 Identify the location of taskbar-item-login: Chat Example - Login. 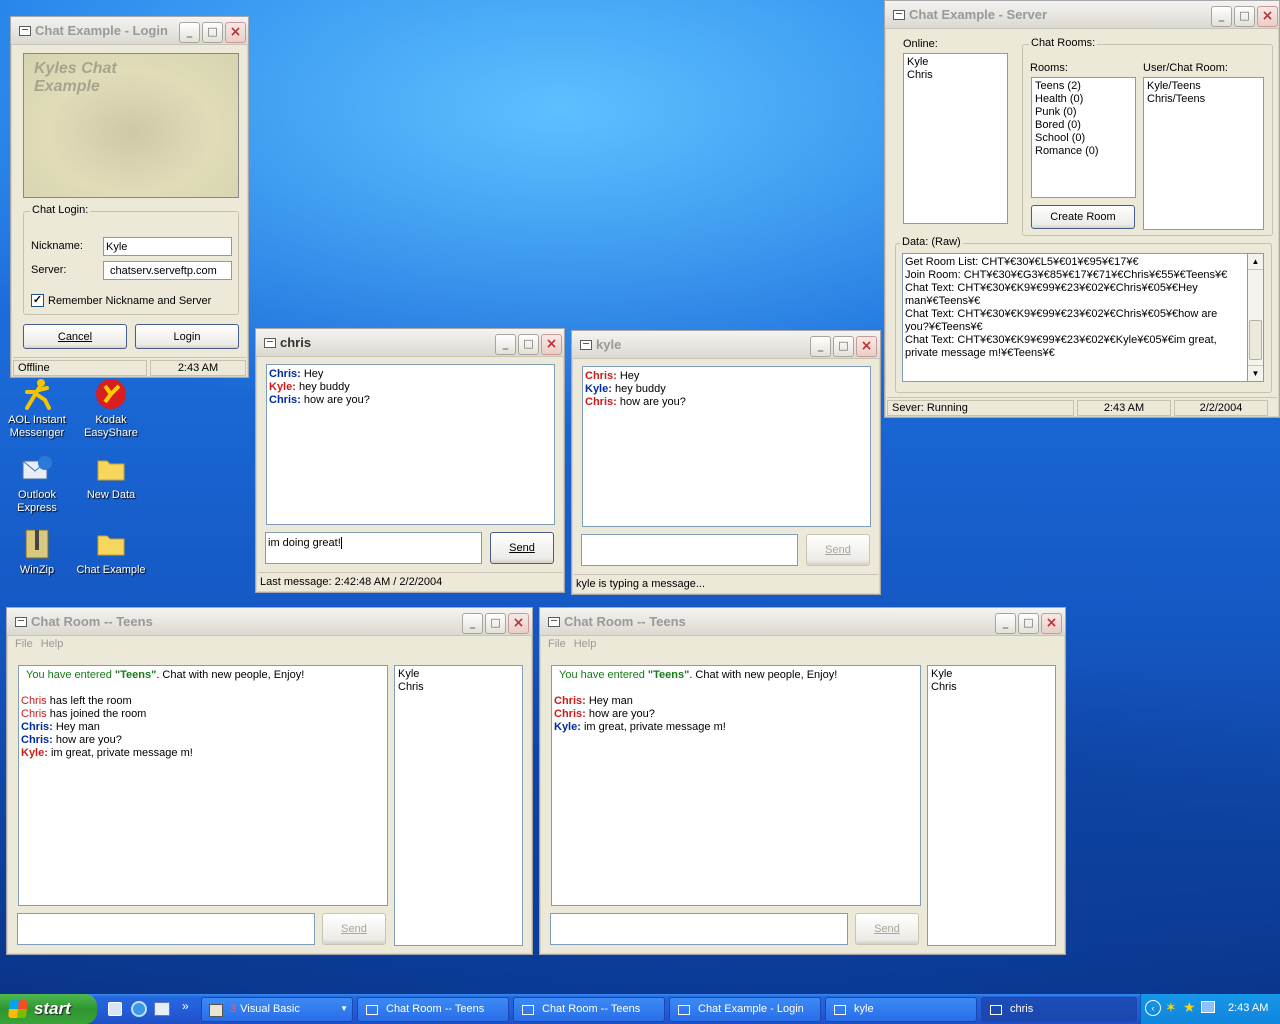
(745, 1009).